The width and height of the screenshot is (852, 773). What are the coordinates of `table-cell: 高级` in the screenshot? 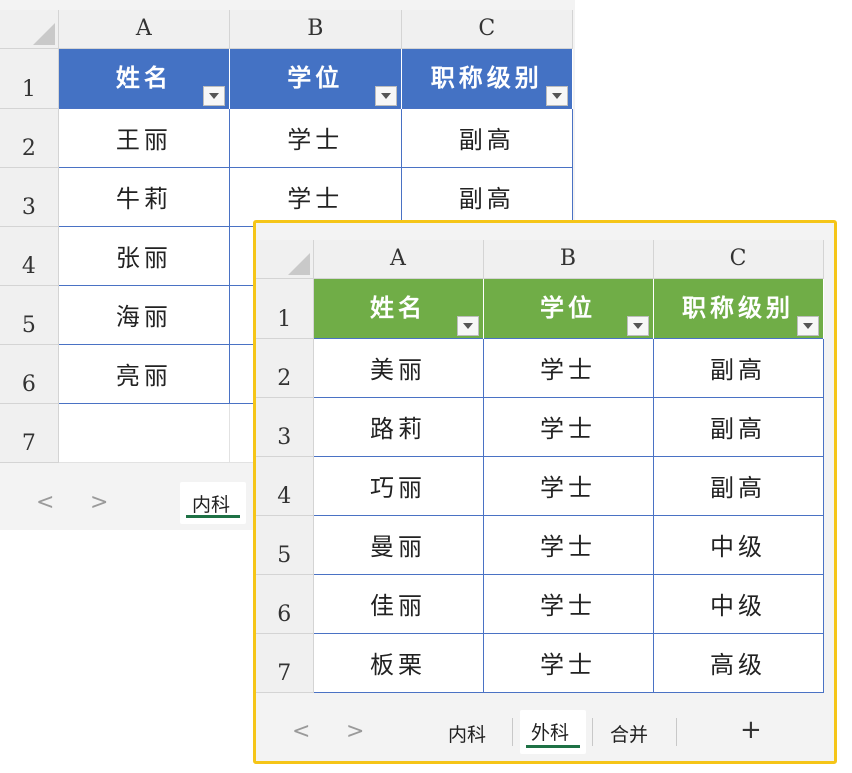 It's located at (738, 662).